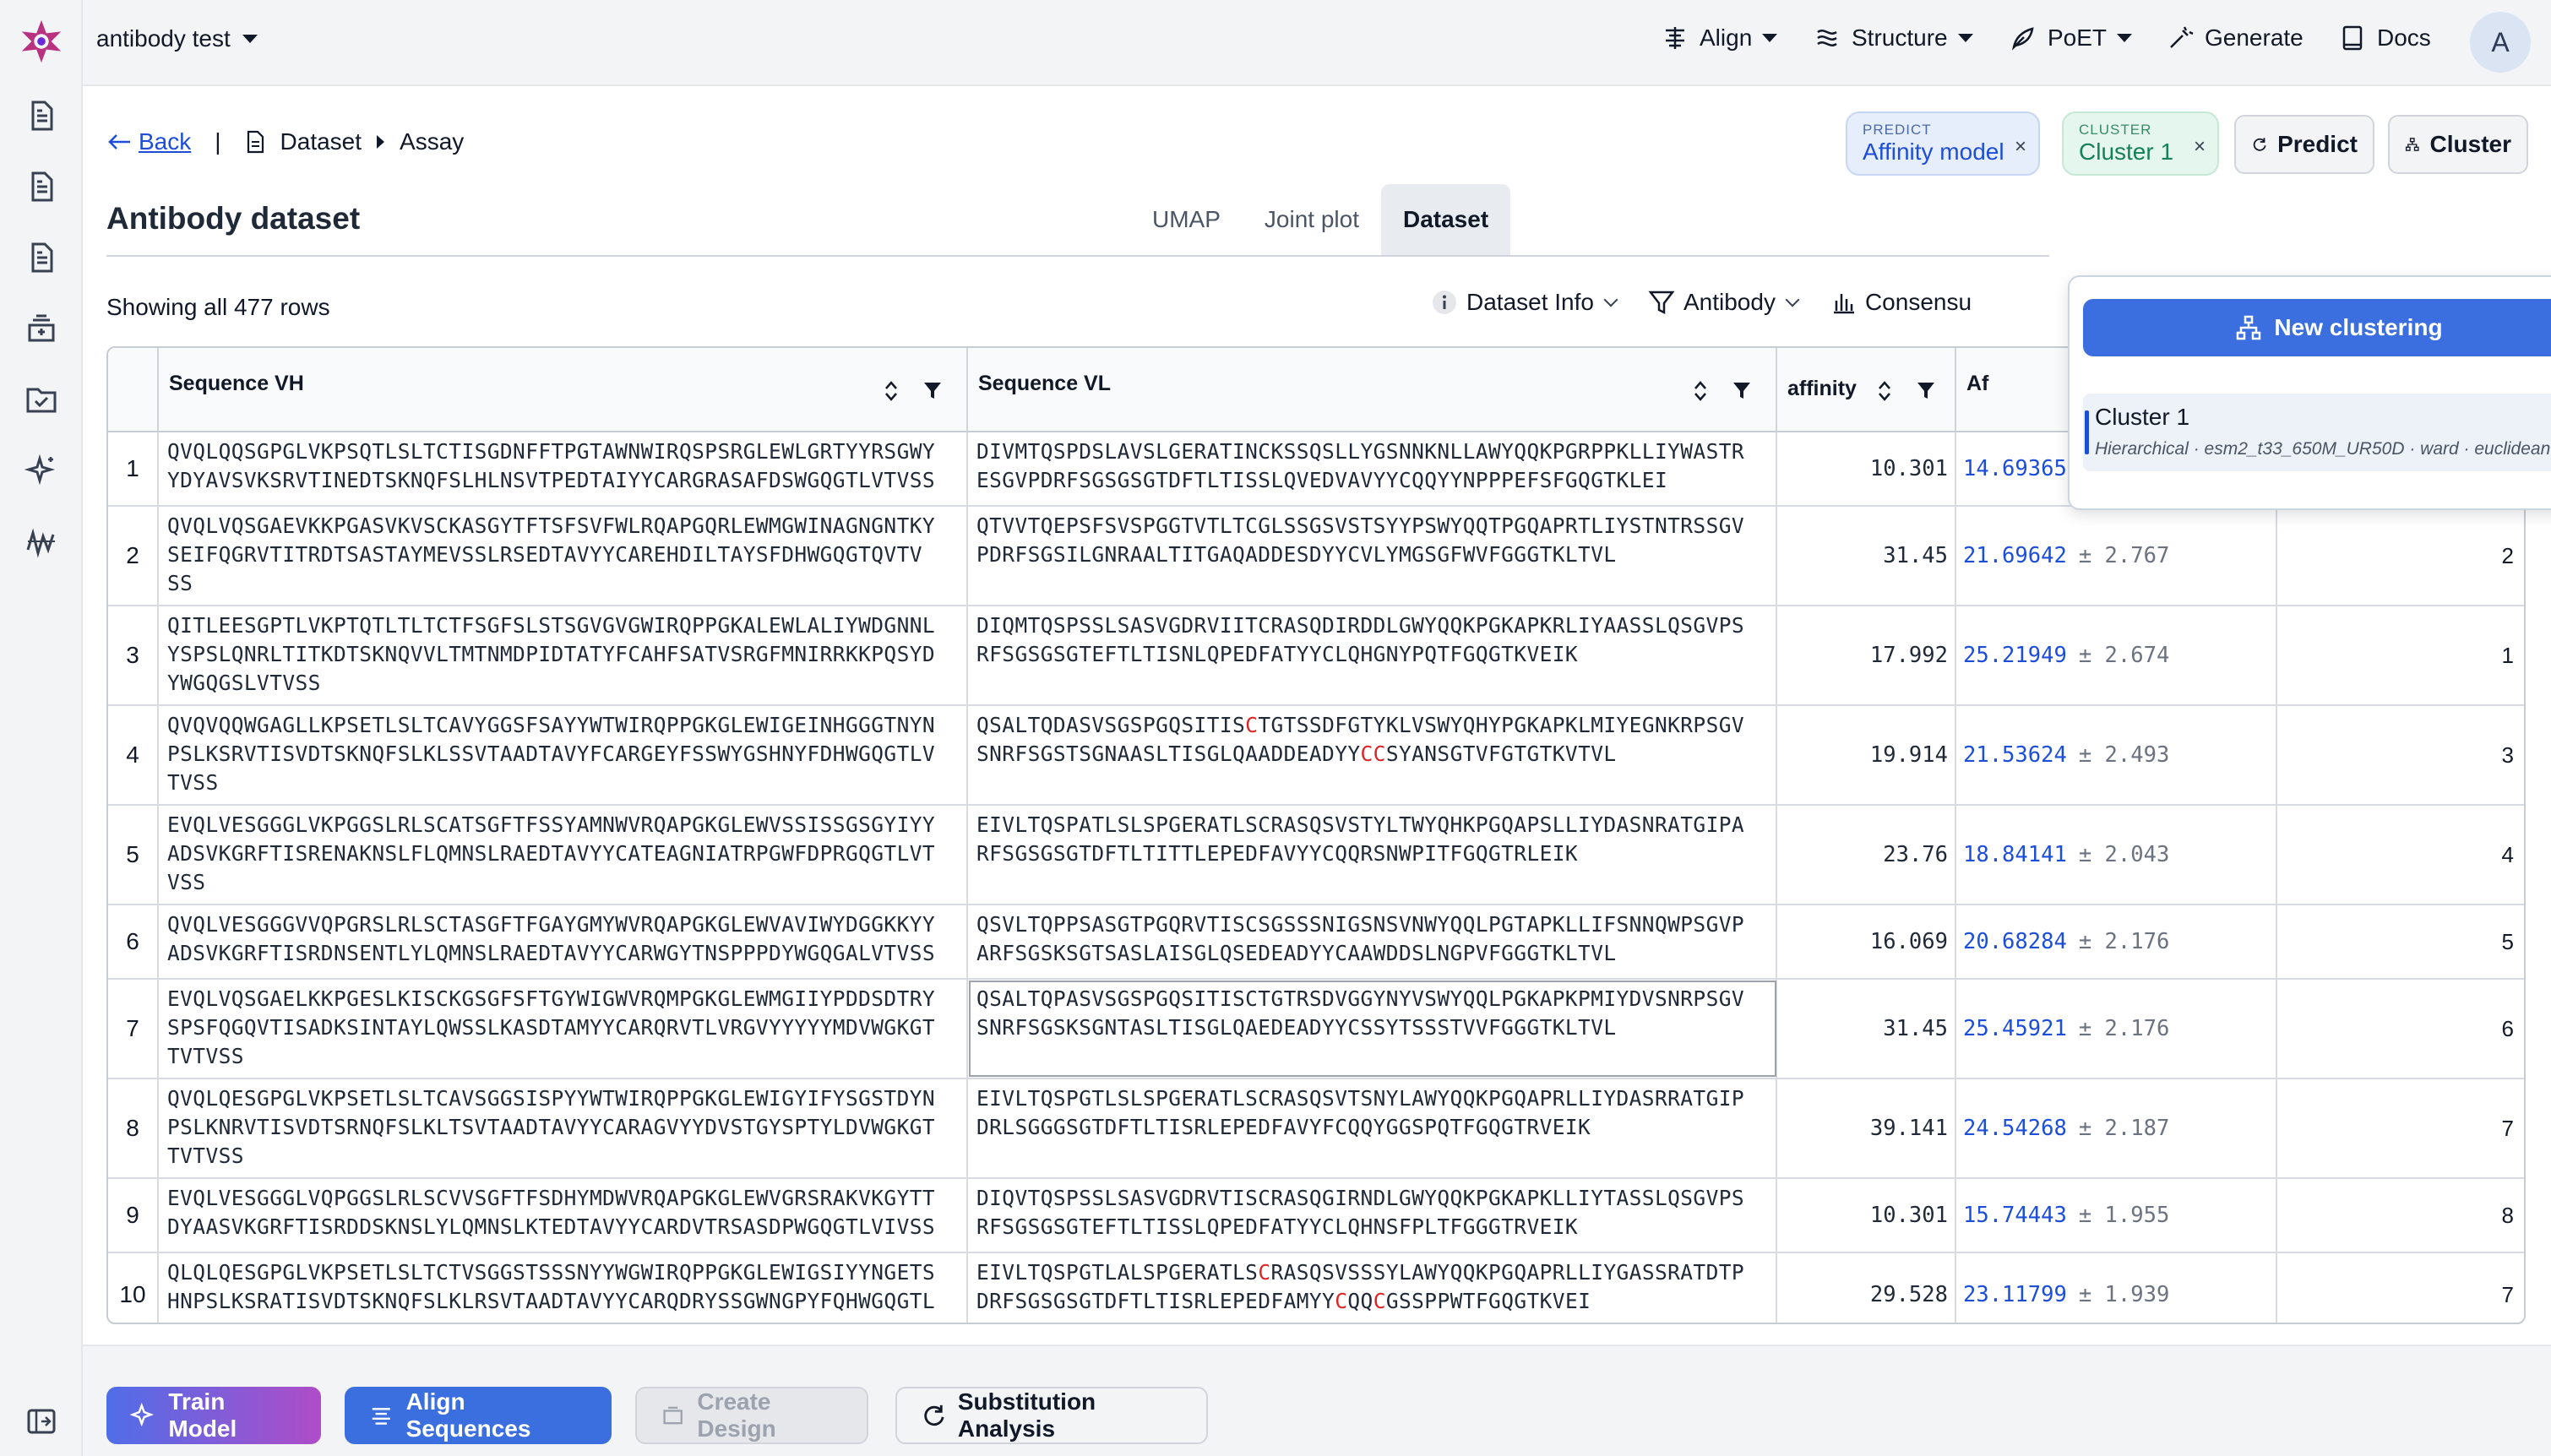 The height and width of the screenshot is (1456, 2551). I want to click on expand-sidebar-icon, so click(41, 1421).